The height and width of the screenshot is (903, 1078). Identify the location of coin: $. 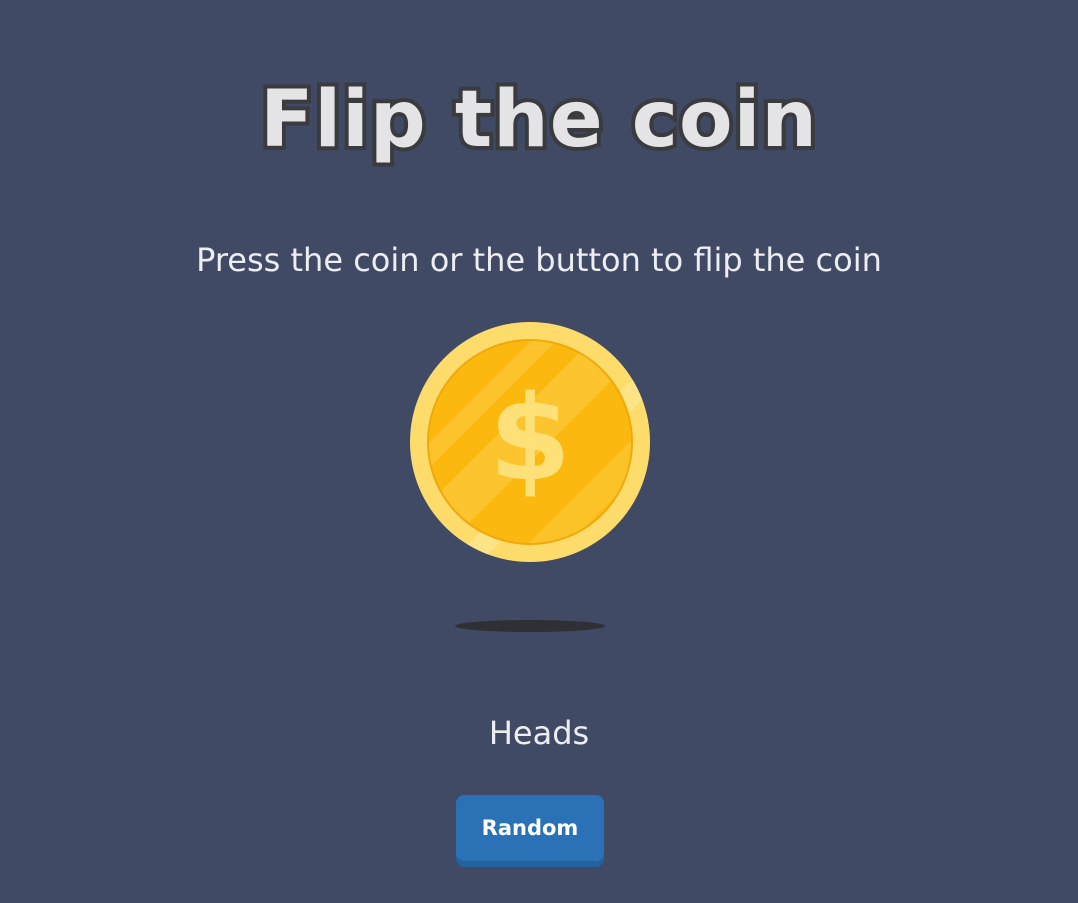
(530, 442).